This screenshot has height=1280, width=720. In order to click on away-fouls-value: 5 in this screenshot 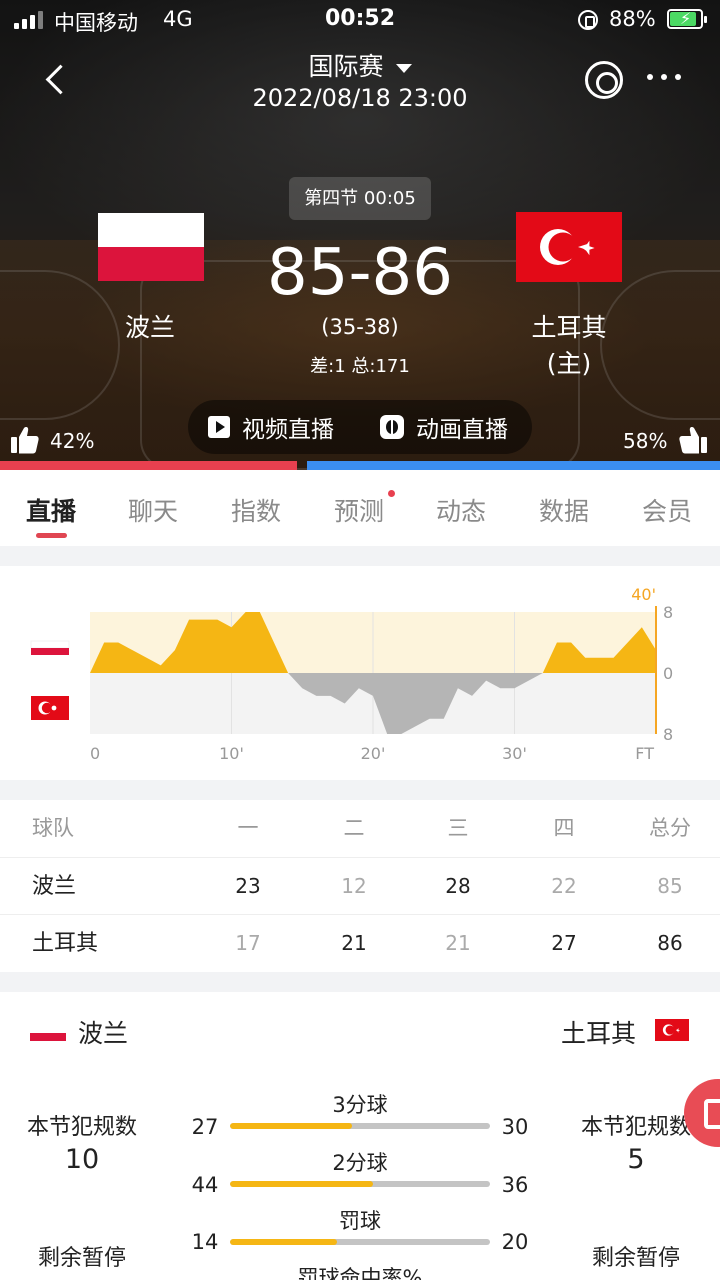, I will do `click(636, 1159)`.